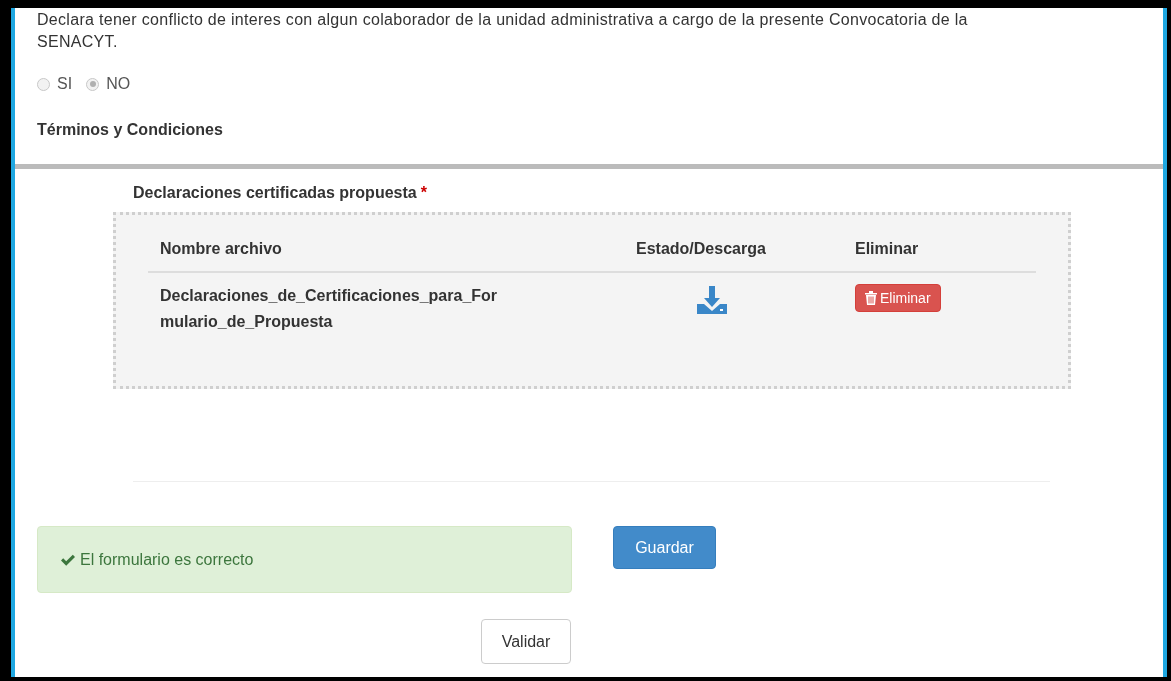  What do you see at coordinates (871, 298) in the screenshot?
I see `trash-icon` at bounding box center [871, 298].